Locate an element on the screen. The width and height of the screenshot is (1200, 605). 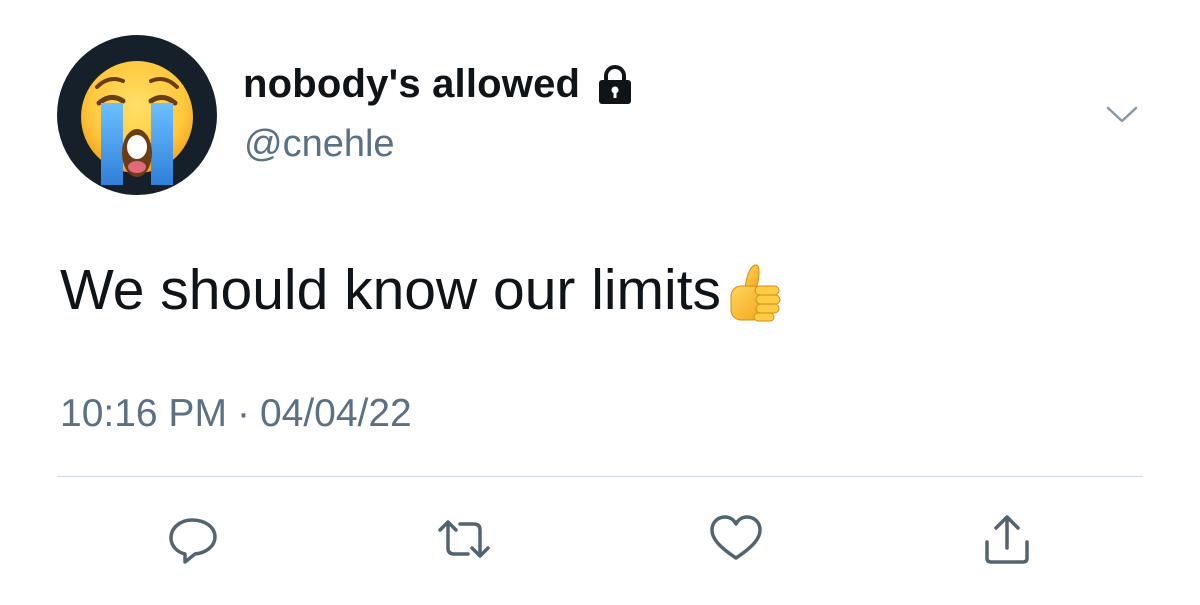
reply-button is located at coordinates (193, 539).